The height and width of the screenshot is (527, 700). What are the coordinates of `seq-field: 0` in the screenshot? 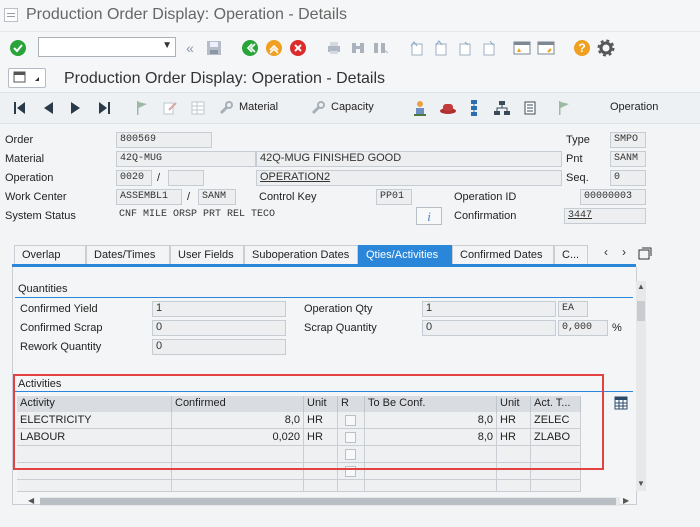 It's located at (628, 178).